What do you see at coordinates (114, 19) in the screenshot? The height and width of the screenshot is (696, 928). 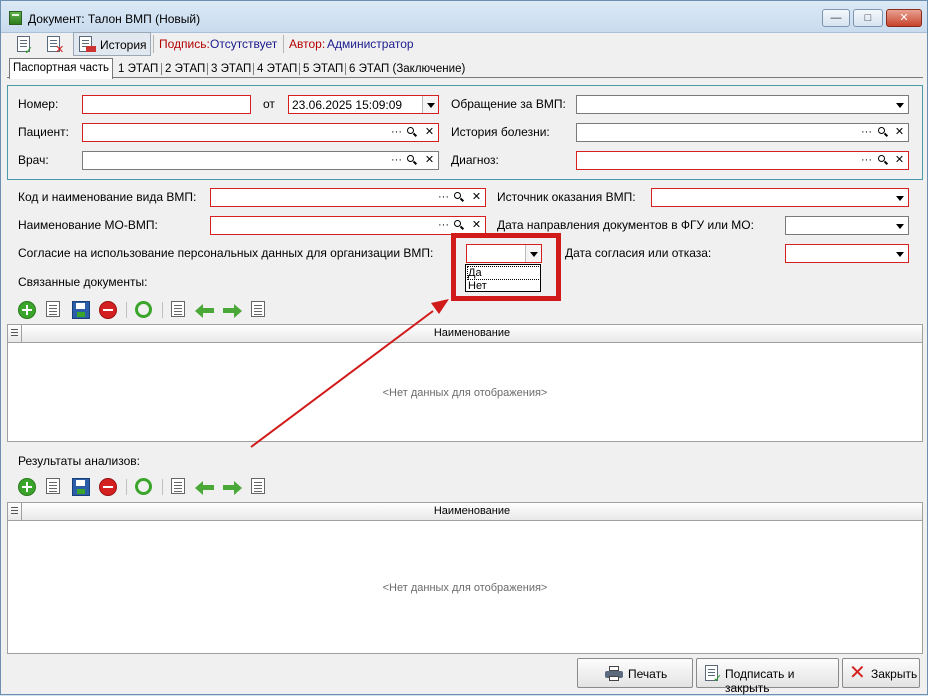 I see `window-title: Документ: Талон ВМП (Новый)` at bounding box center [114, 19].